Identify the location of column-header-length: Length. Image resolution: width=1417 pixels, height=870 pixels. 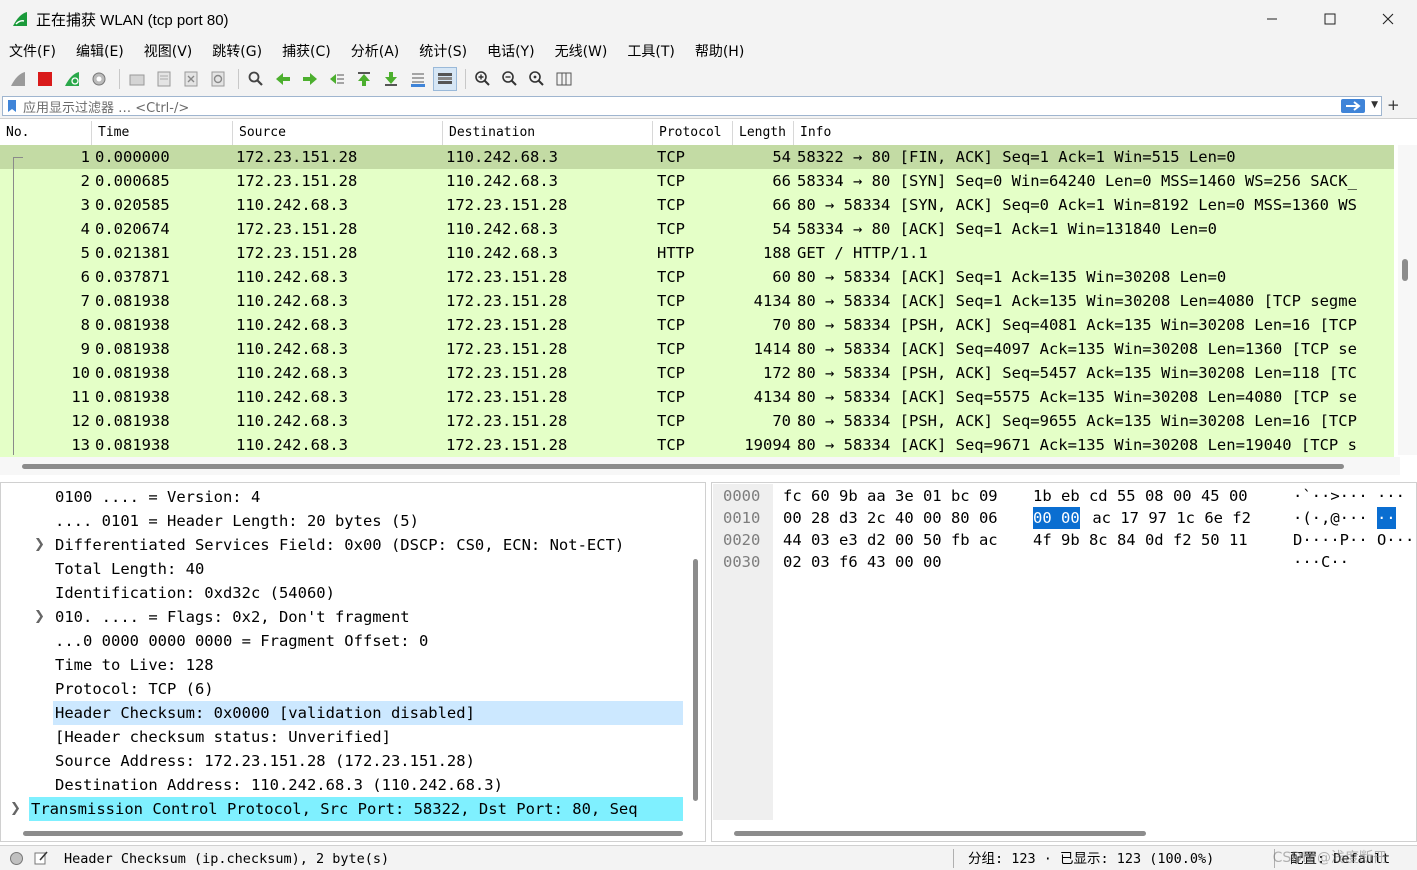
(763, 133).